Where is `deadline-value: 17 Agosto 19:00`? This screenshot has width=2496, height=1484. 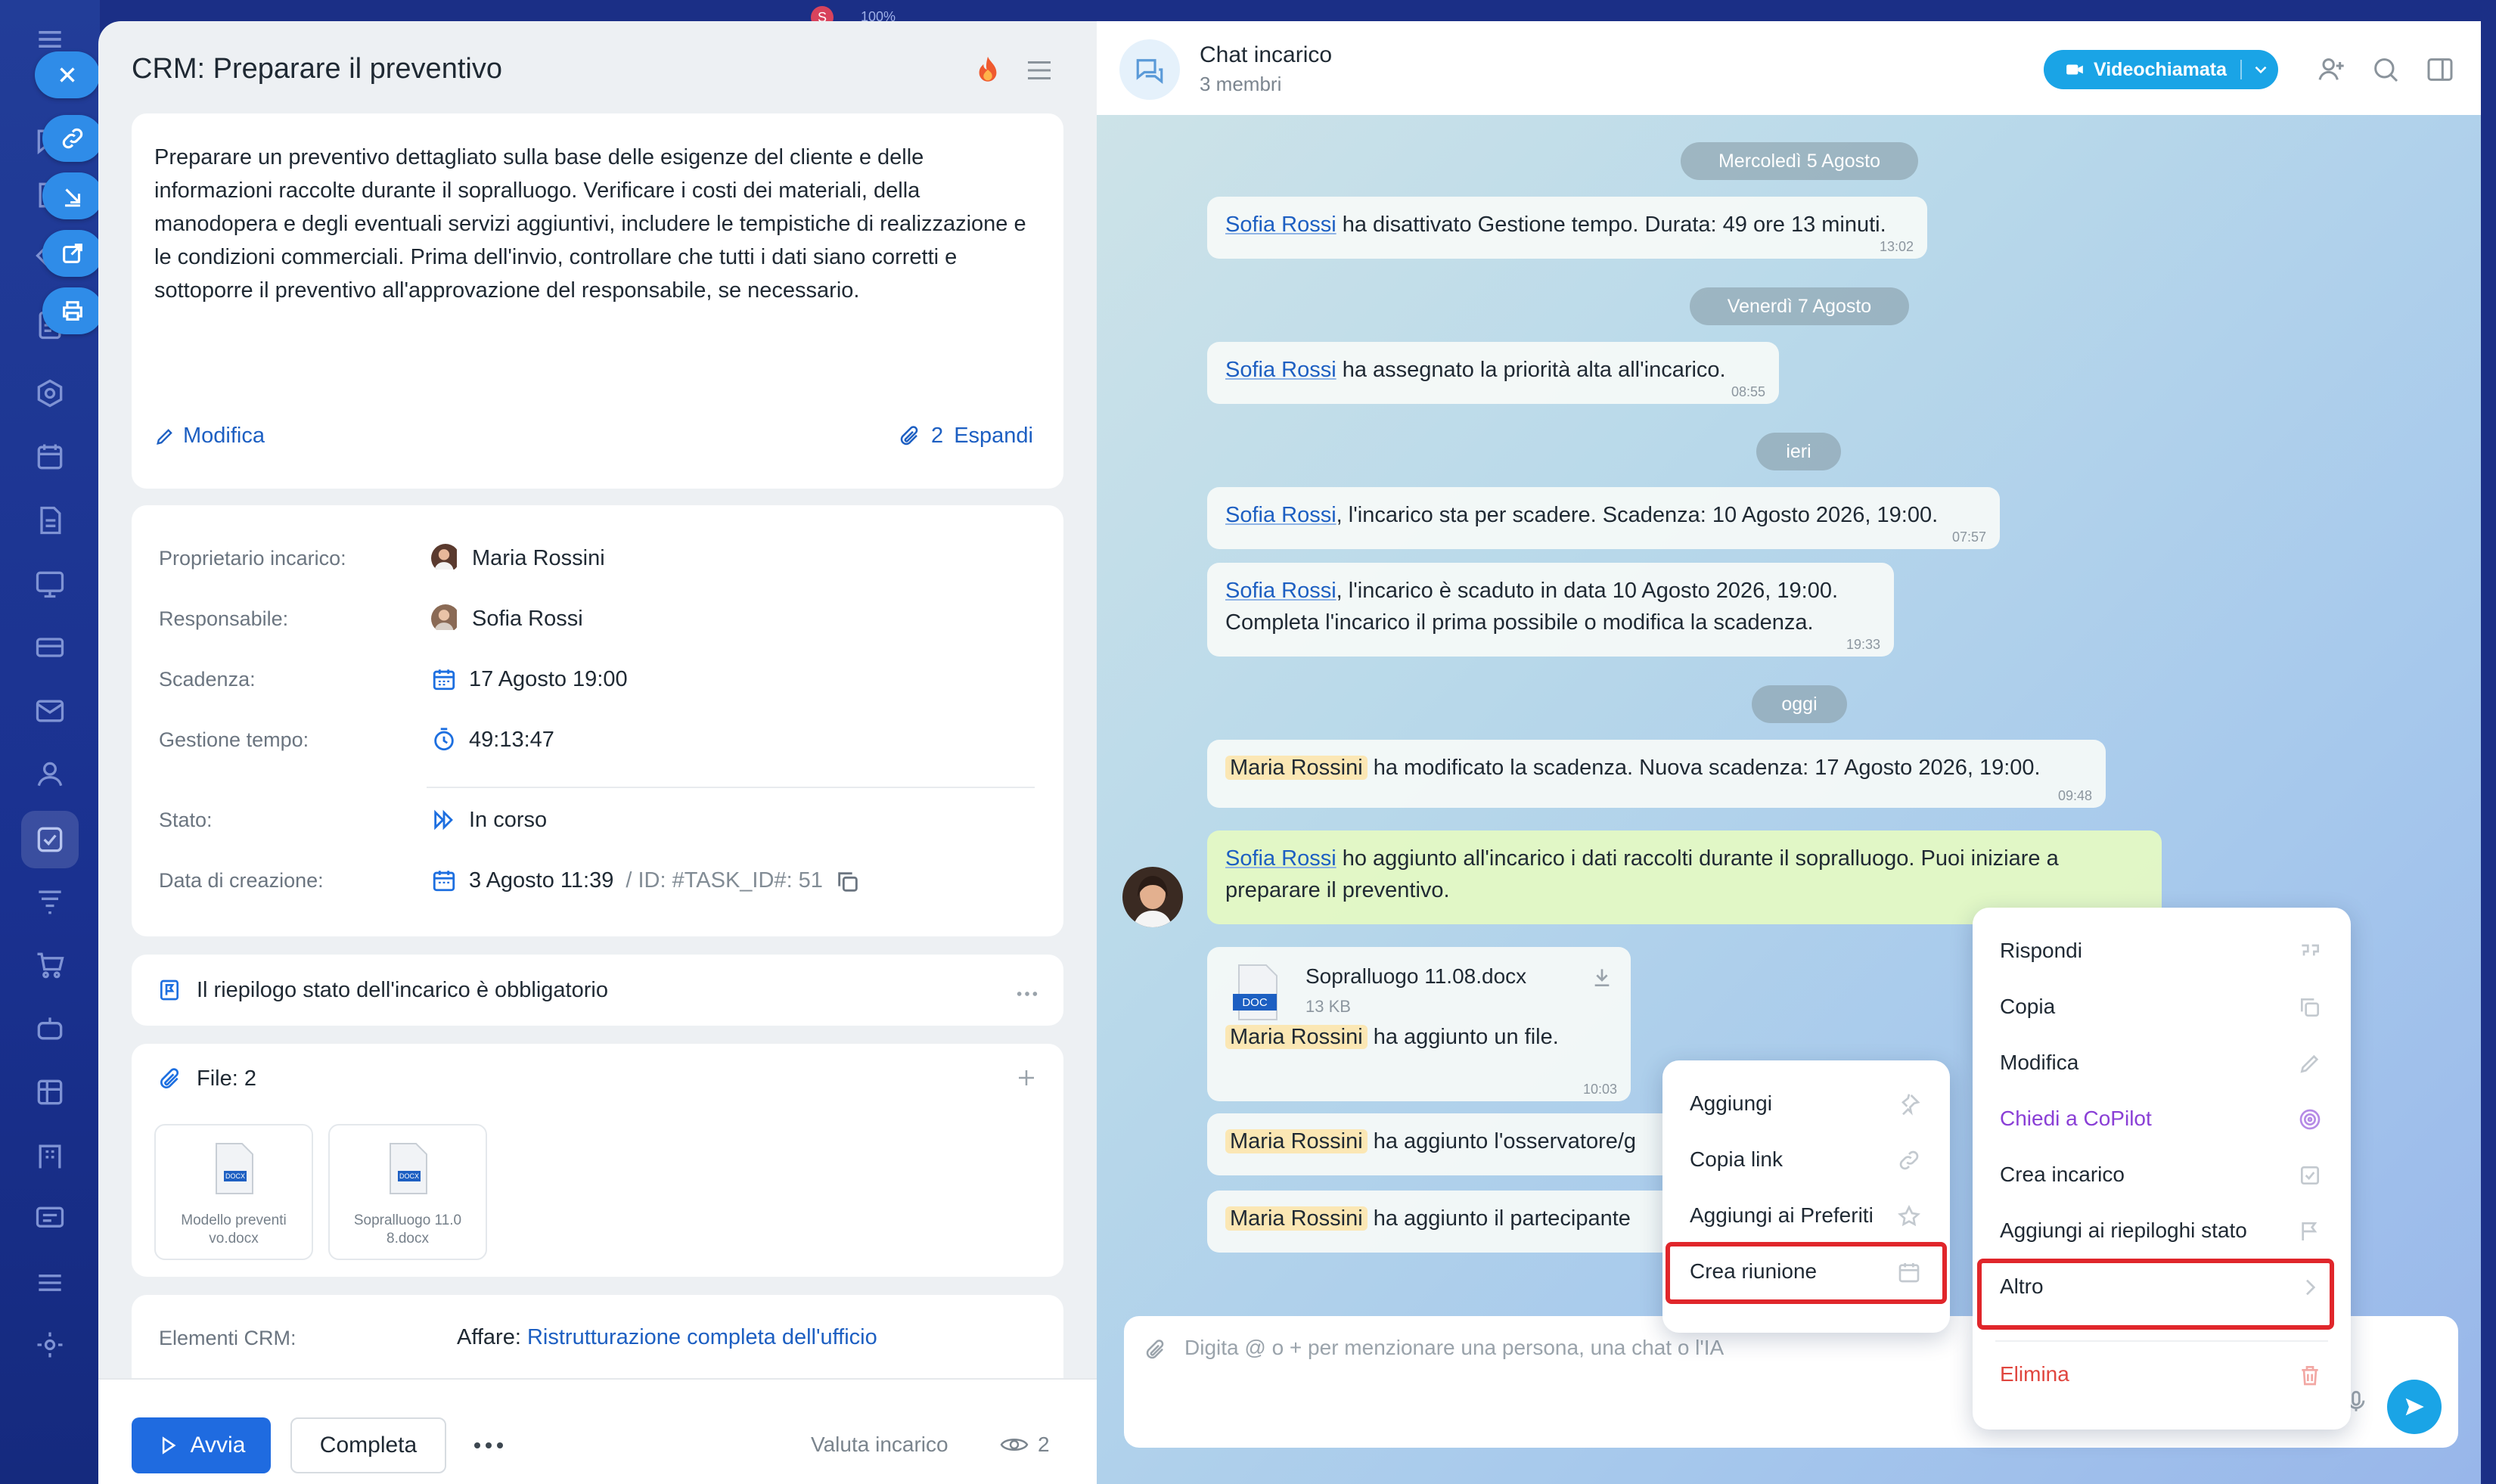
deadline-value: 17 Agosto 19:00 is located at coordinates (548, 679).